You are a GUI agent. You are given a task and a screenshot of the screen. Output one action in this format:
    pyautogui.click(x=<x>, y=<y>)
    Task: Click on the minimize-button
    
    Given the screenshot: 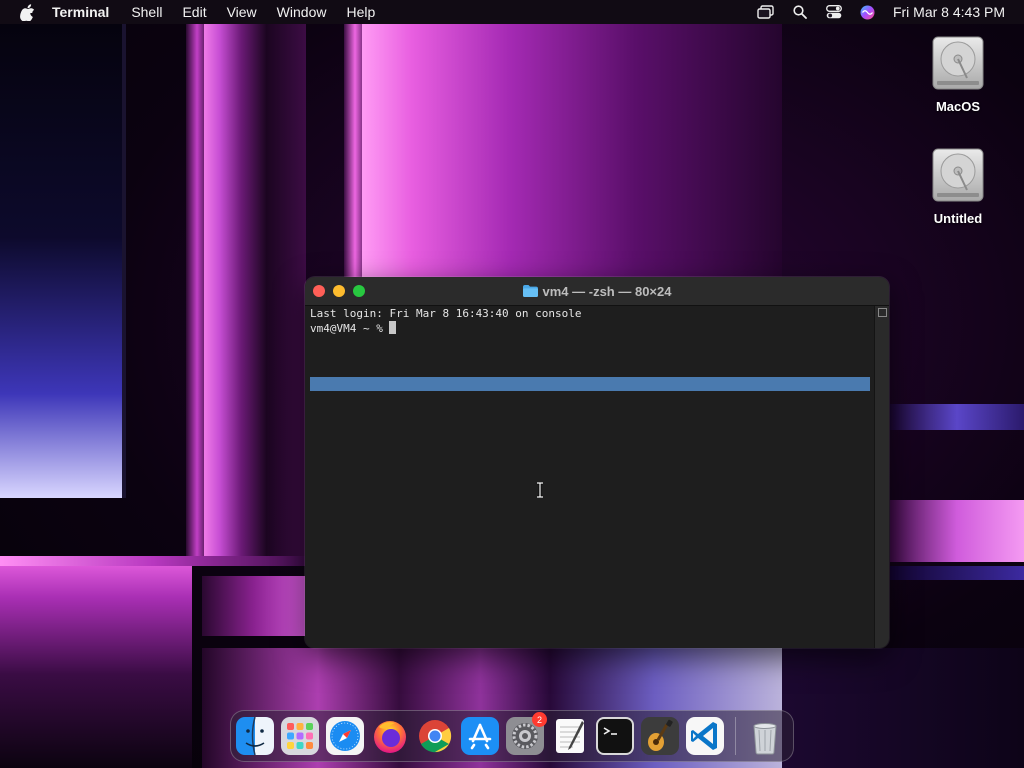 What is the action you would take?
    pyautogui.click(x=339, y=291)
    